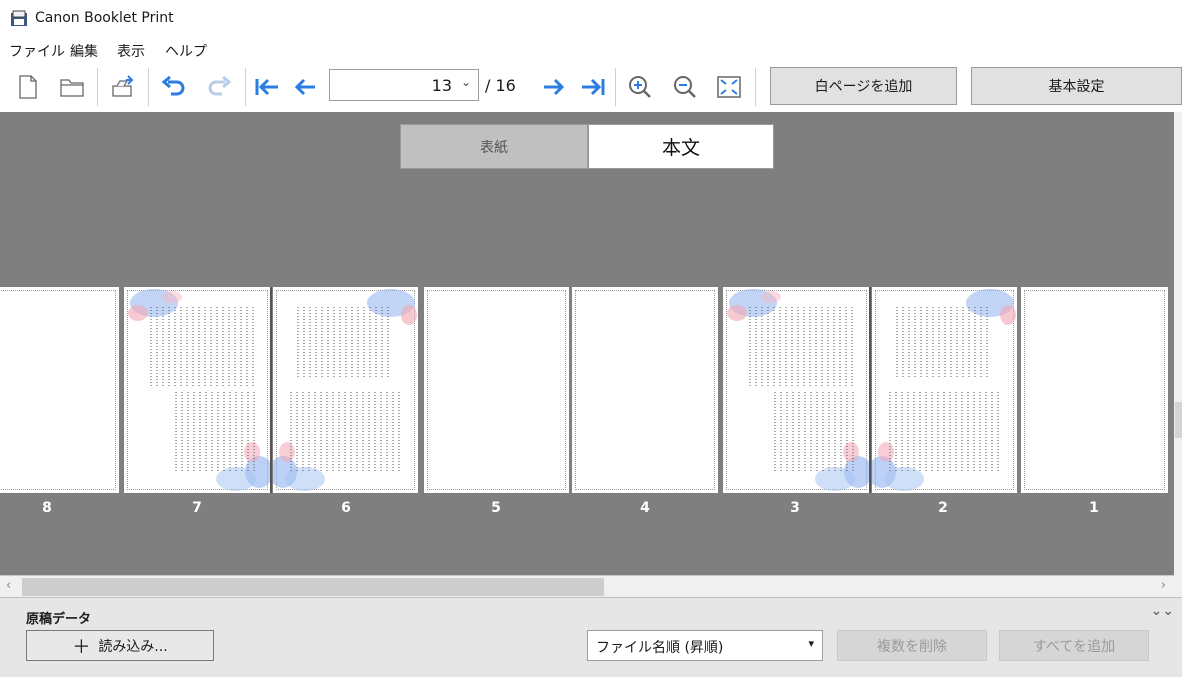 This screenshot has height=677, width=1182. I want to click on previous-page-icon, so click(305, 87).